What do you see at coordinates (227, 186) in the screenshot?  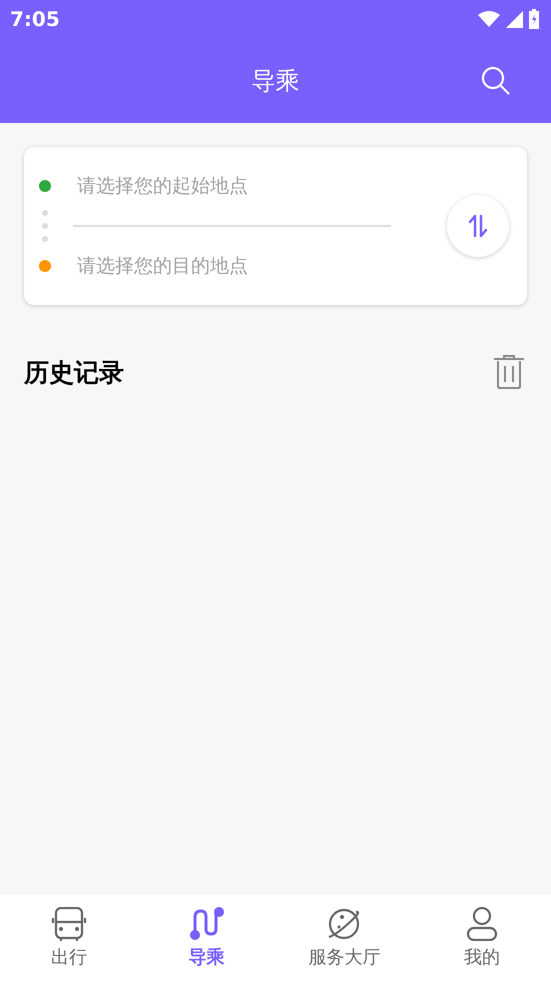 I see `location-field: 请选择您的起始地点` at bounding box center [227, 186].